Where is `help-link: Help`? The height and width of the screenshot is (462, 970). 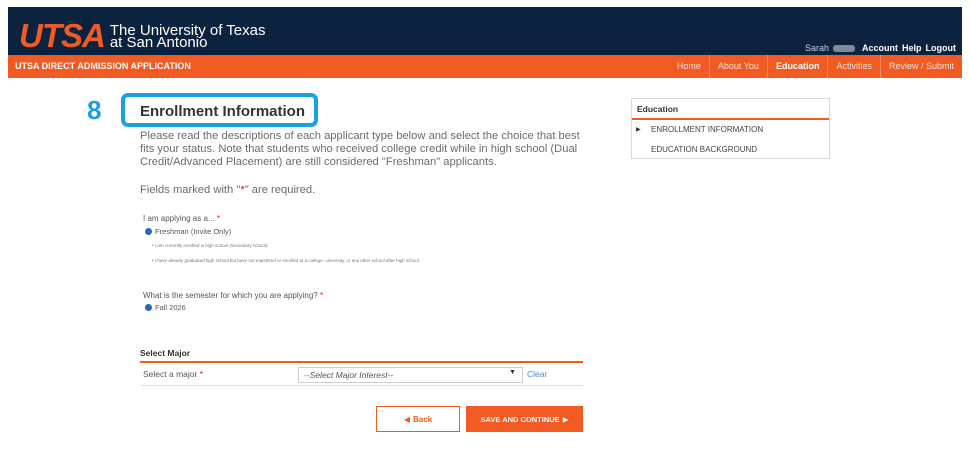 help-link: Help is located at coordinates (912, 48).